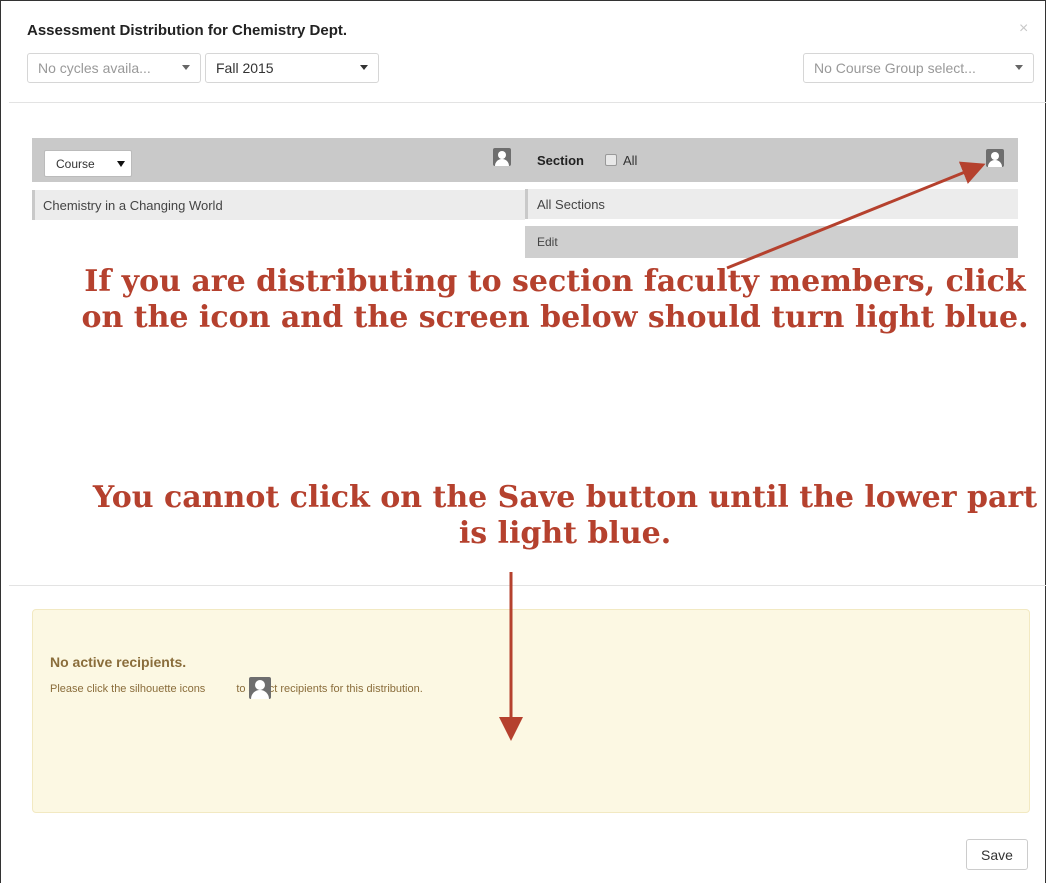  I want to click on arrow-icon, so click(856, 215).